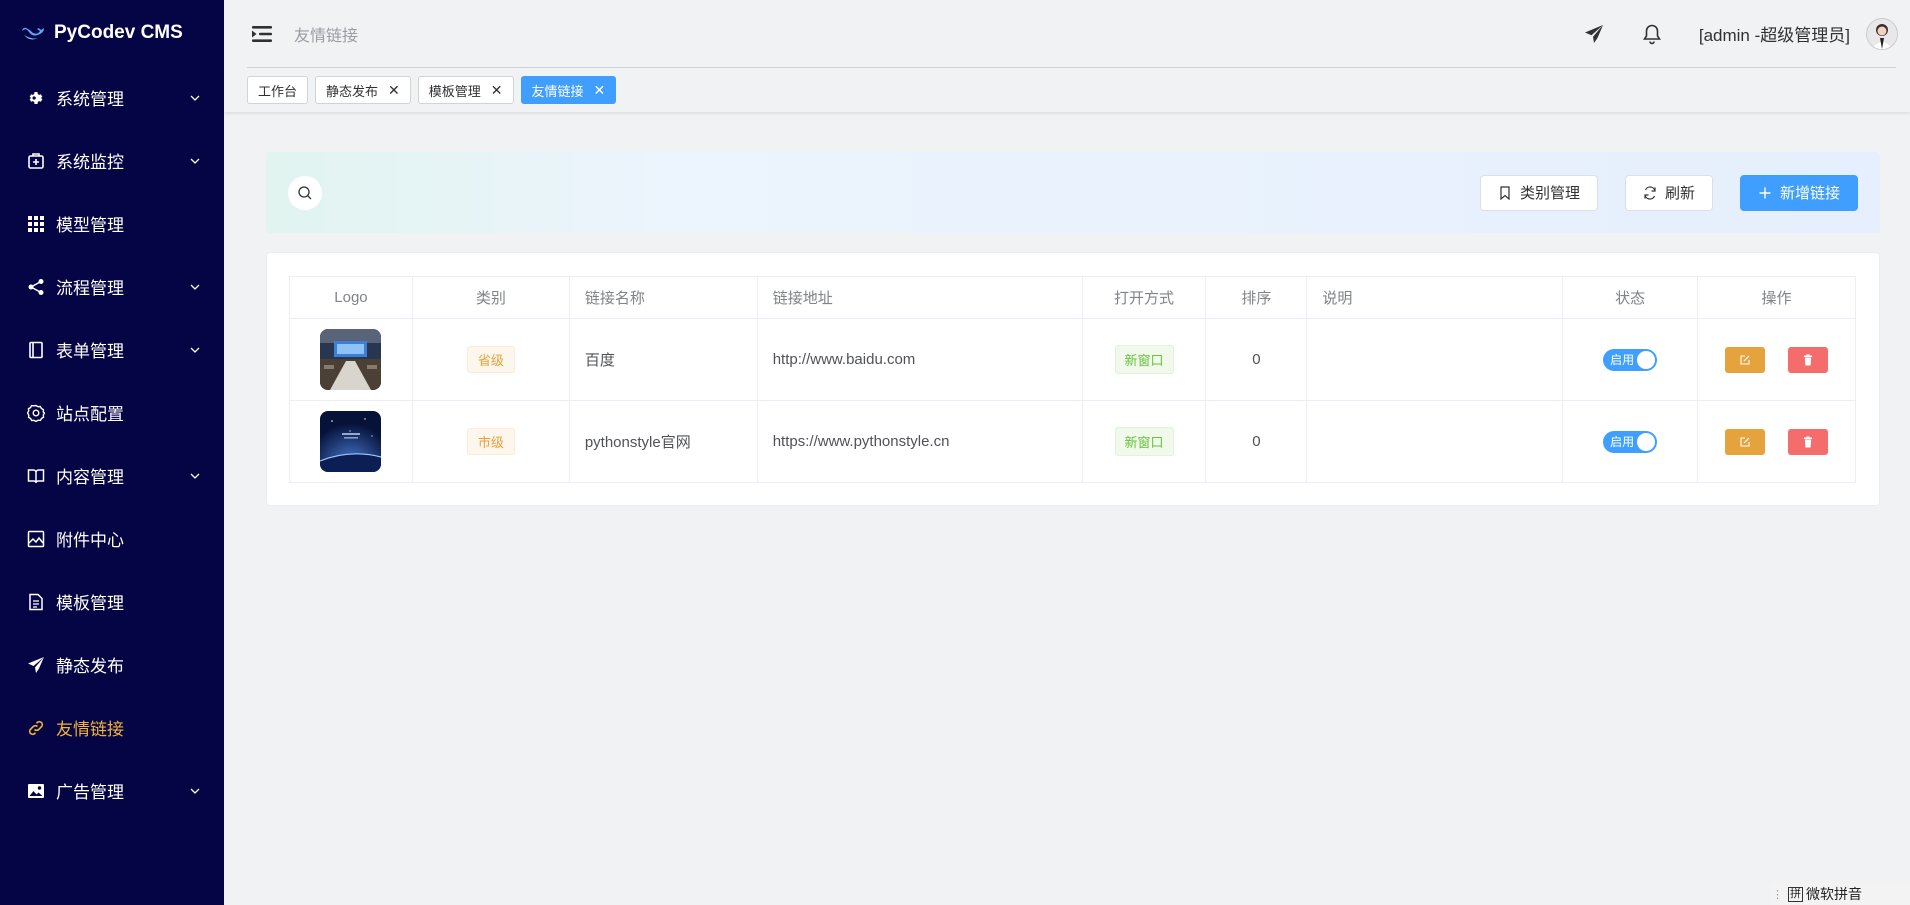 The width and height of the screenshot is (1910, 905). Describe the element at coordinates (663, 359) in the screenshot. I see `name-cell: 百度` at that location.